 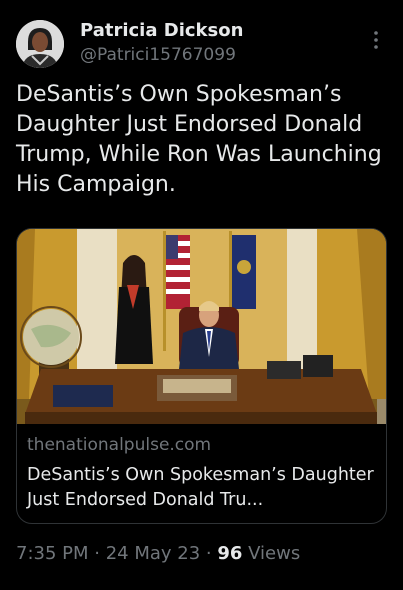 I want to click on views-label: Views, so click(x=271, y=553).